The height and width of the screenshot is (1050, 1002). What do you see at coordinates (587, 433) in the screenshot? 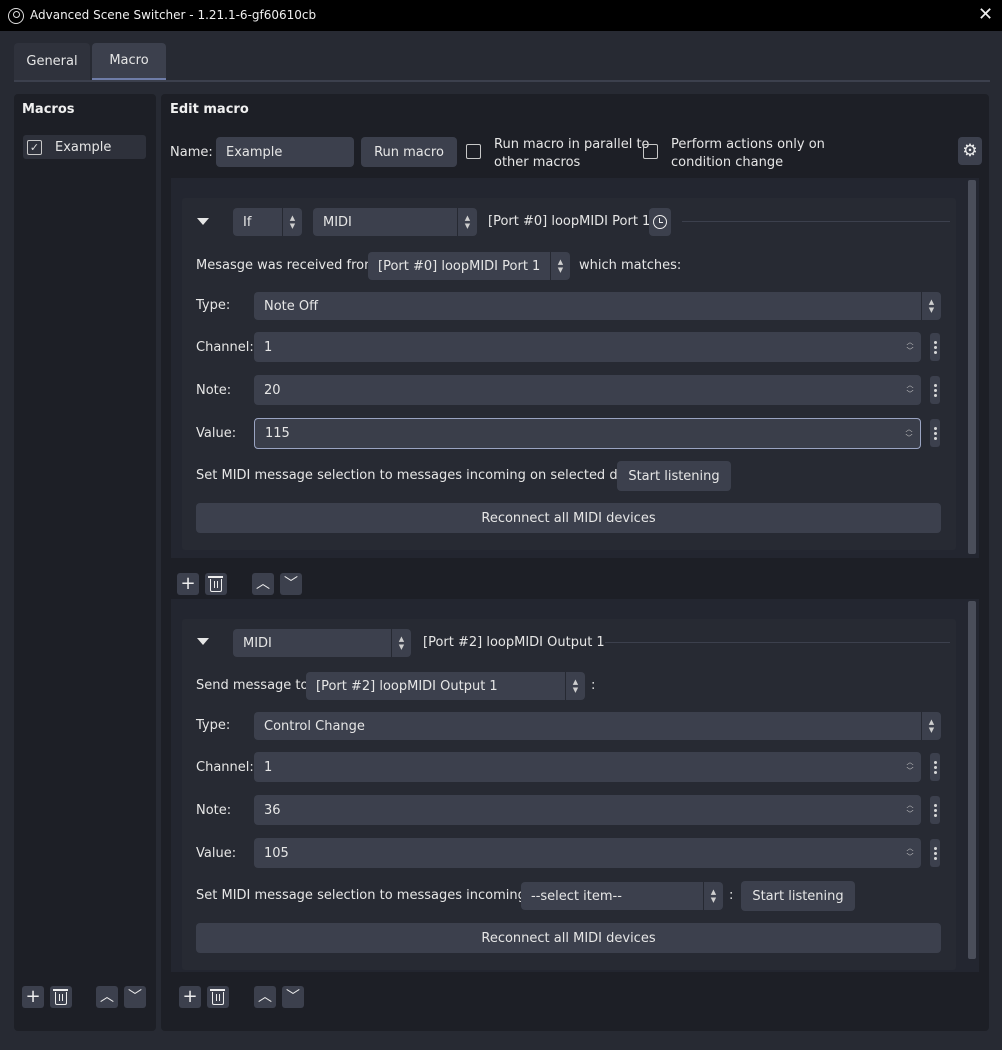
I see `condition-value-input: 115 ︿ ﹀` at bounding box center [587, 433].